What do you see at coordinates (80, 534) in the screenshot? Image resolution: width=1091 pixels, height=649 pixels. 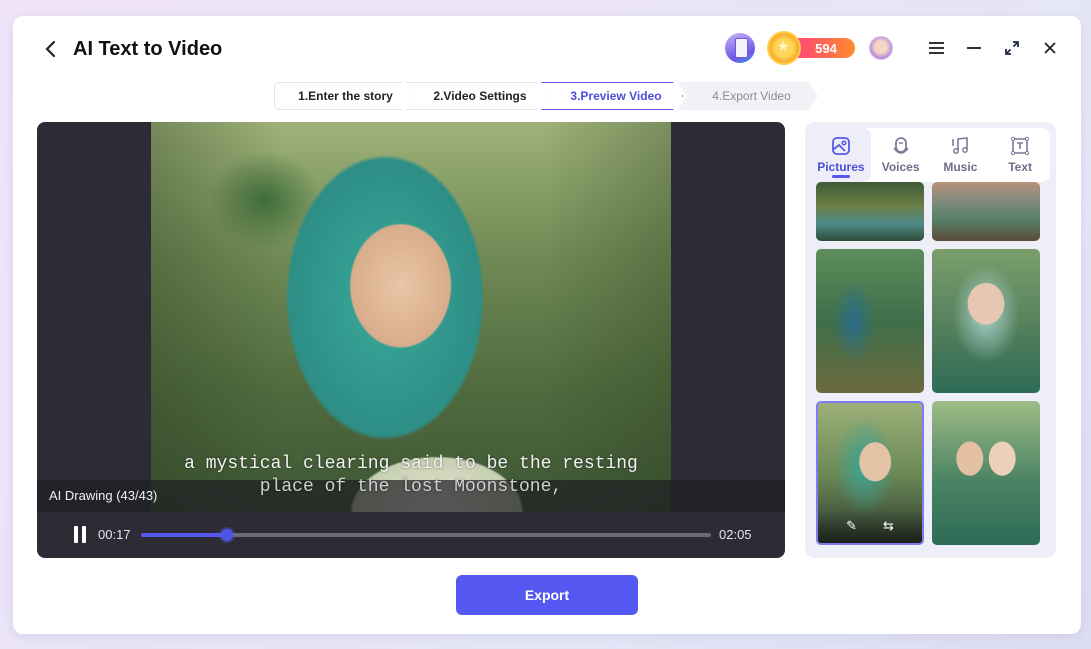 I see `pause-button` at bounding box center [80, 534].